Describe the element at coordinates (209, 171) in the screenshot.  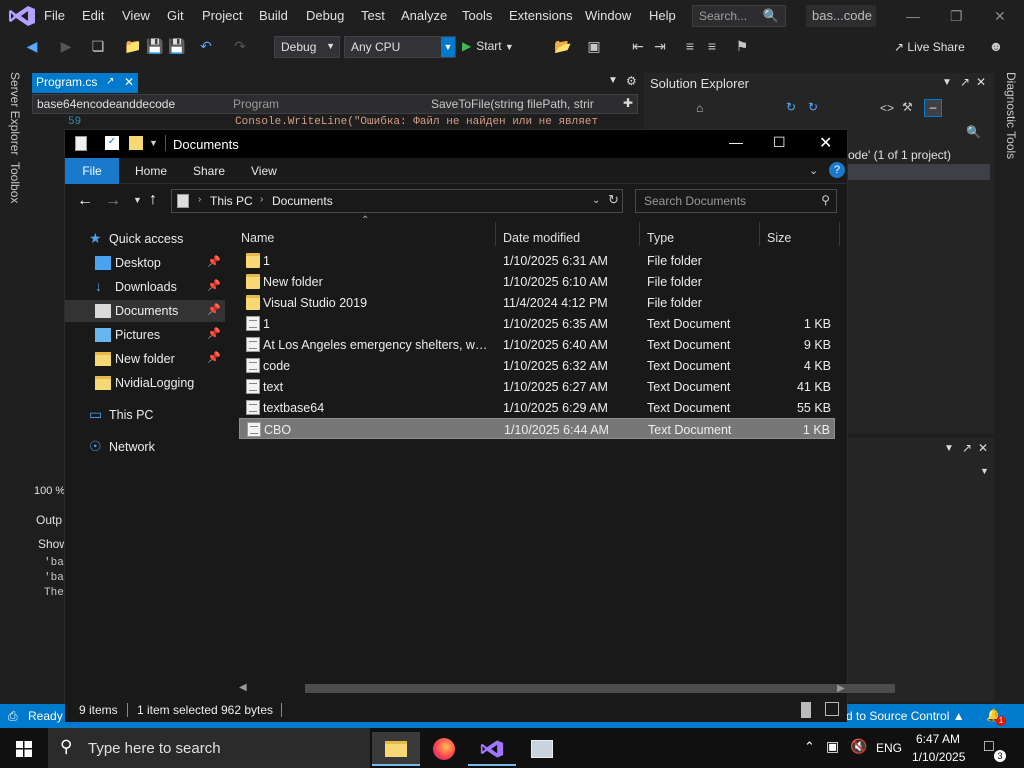
I see `ribbon-tab-share: Share` at that location.